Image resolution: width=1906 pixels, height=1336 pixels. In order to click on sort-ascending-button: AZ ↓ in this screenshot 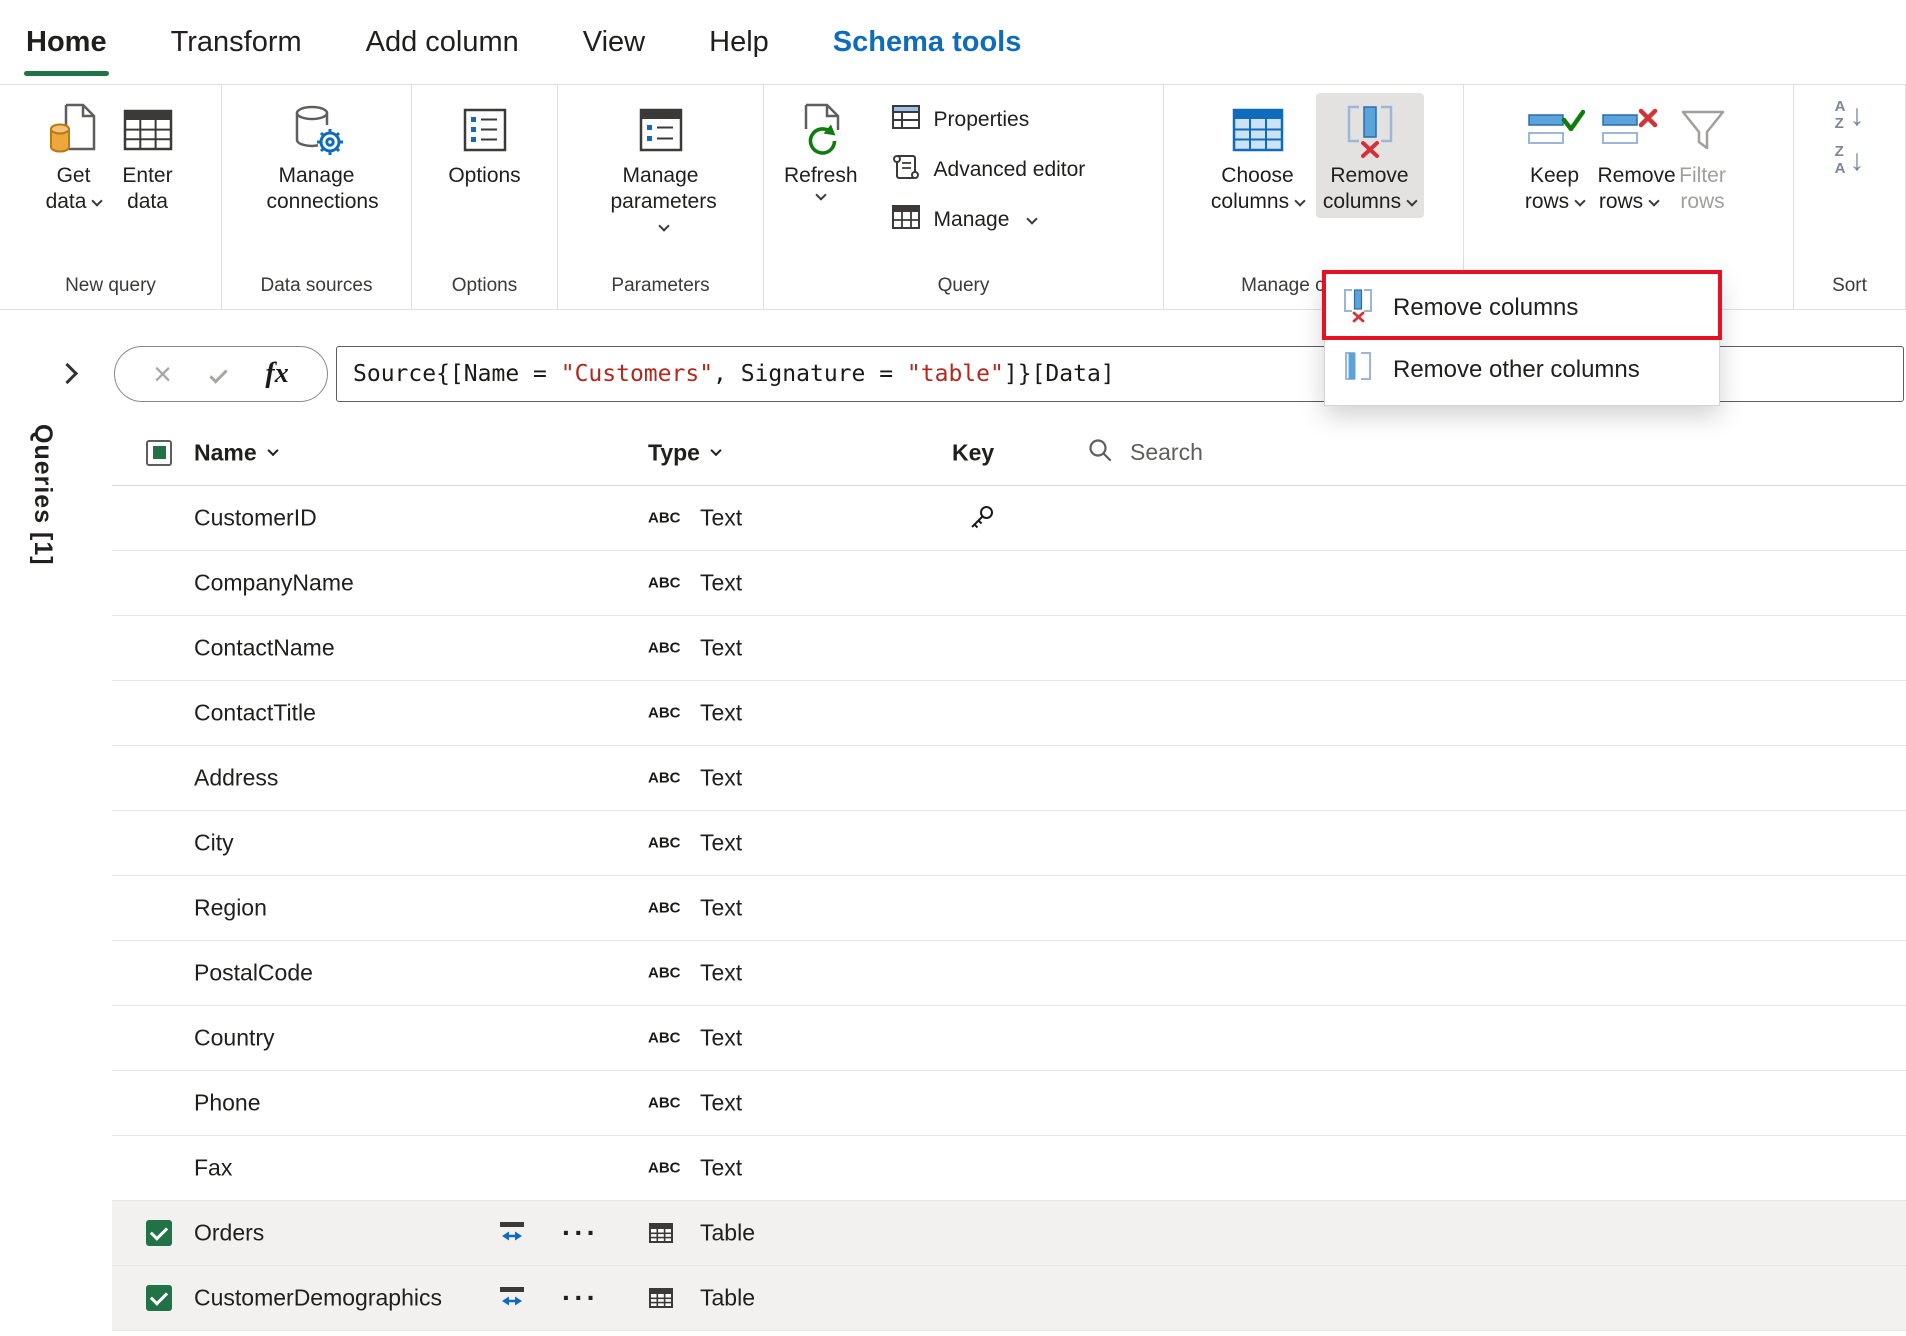, I will do `click(1849, 115)`.